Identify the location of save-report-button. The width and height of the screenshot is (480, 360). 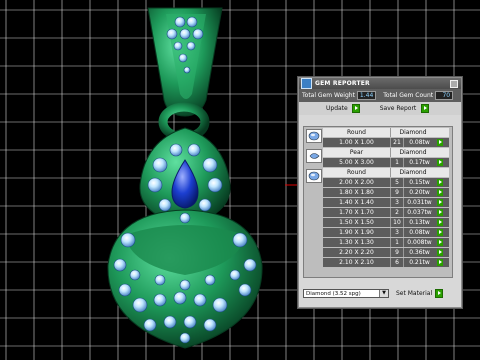
(425, 108).